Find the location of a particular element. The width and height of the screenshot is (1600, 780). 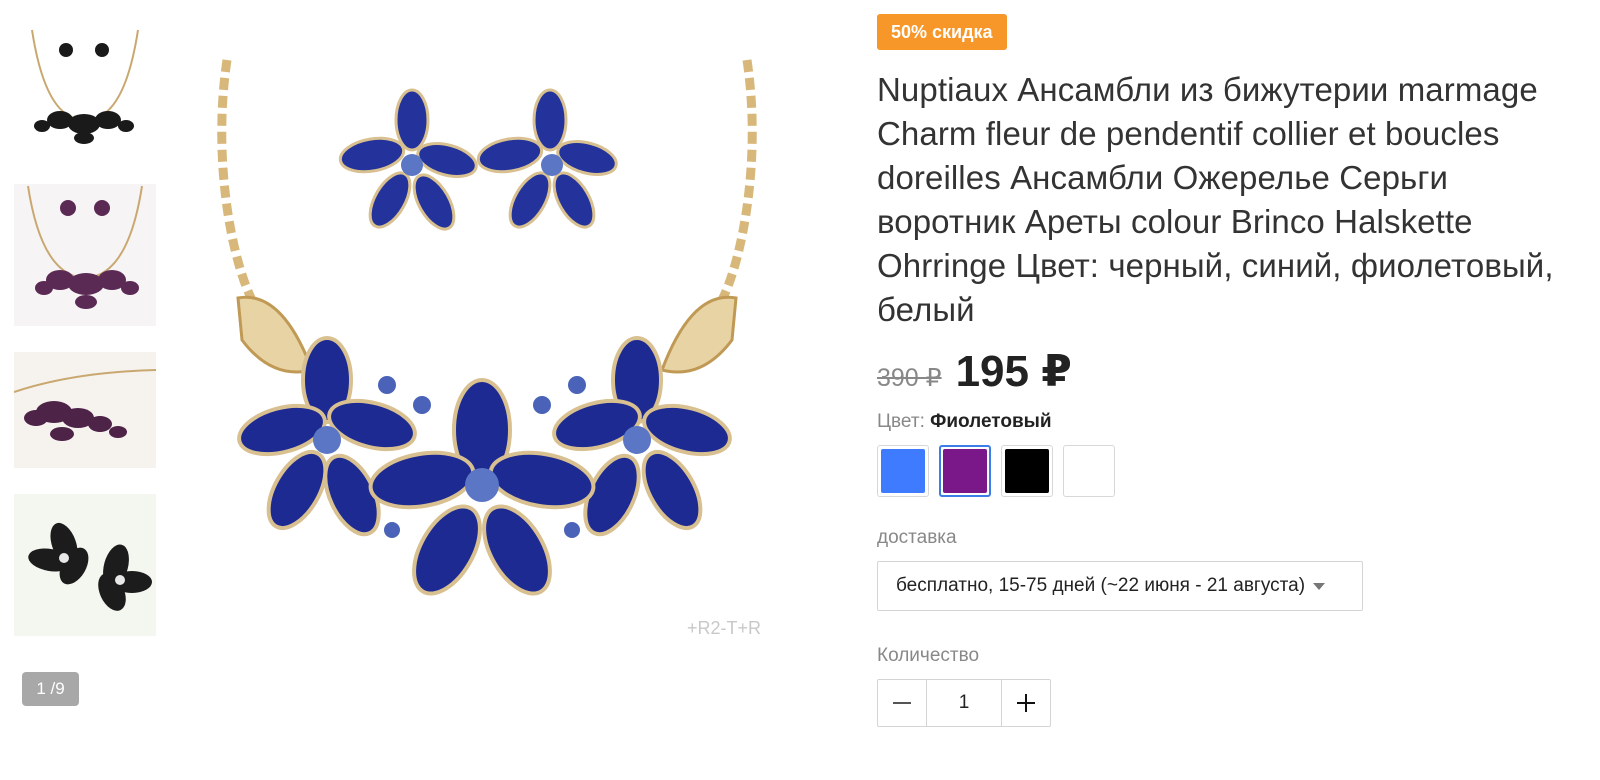

thumbnail-black-necklace is located at coordinates (85, 91).